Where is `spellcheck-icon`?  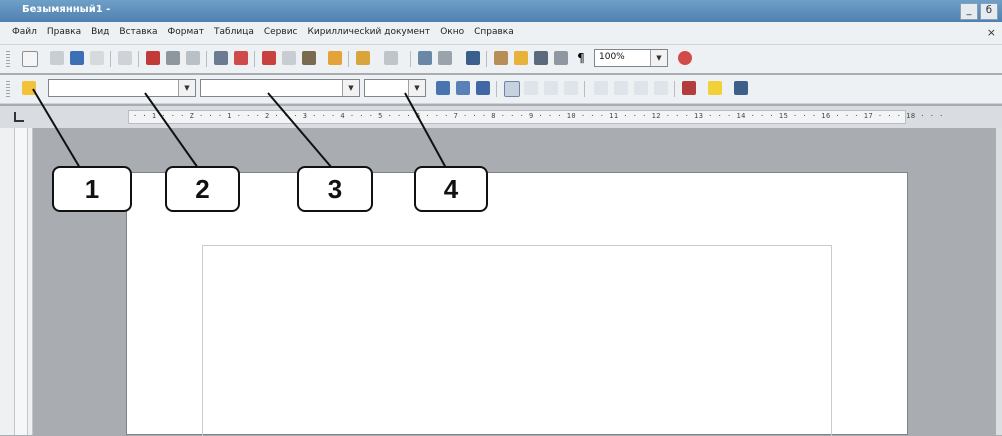
spellcheck-icon is located at coordinates (221, 58).